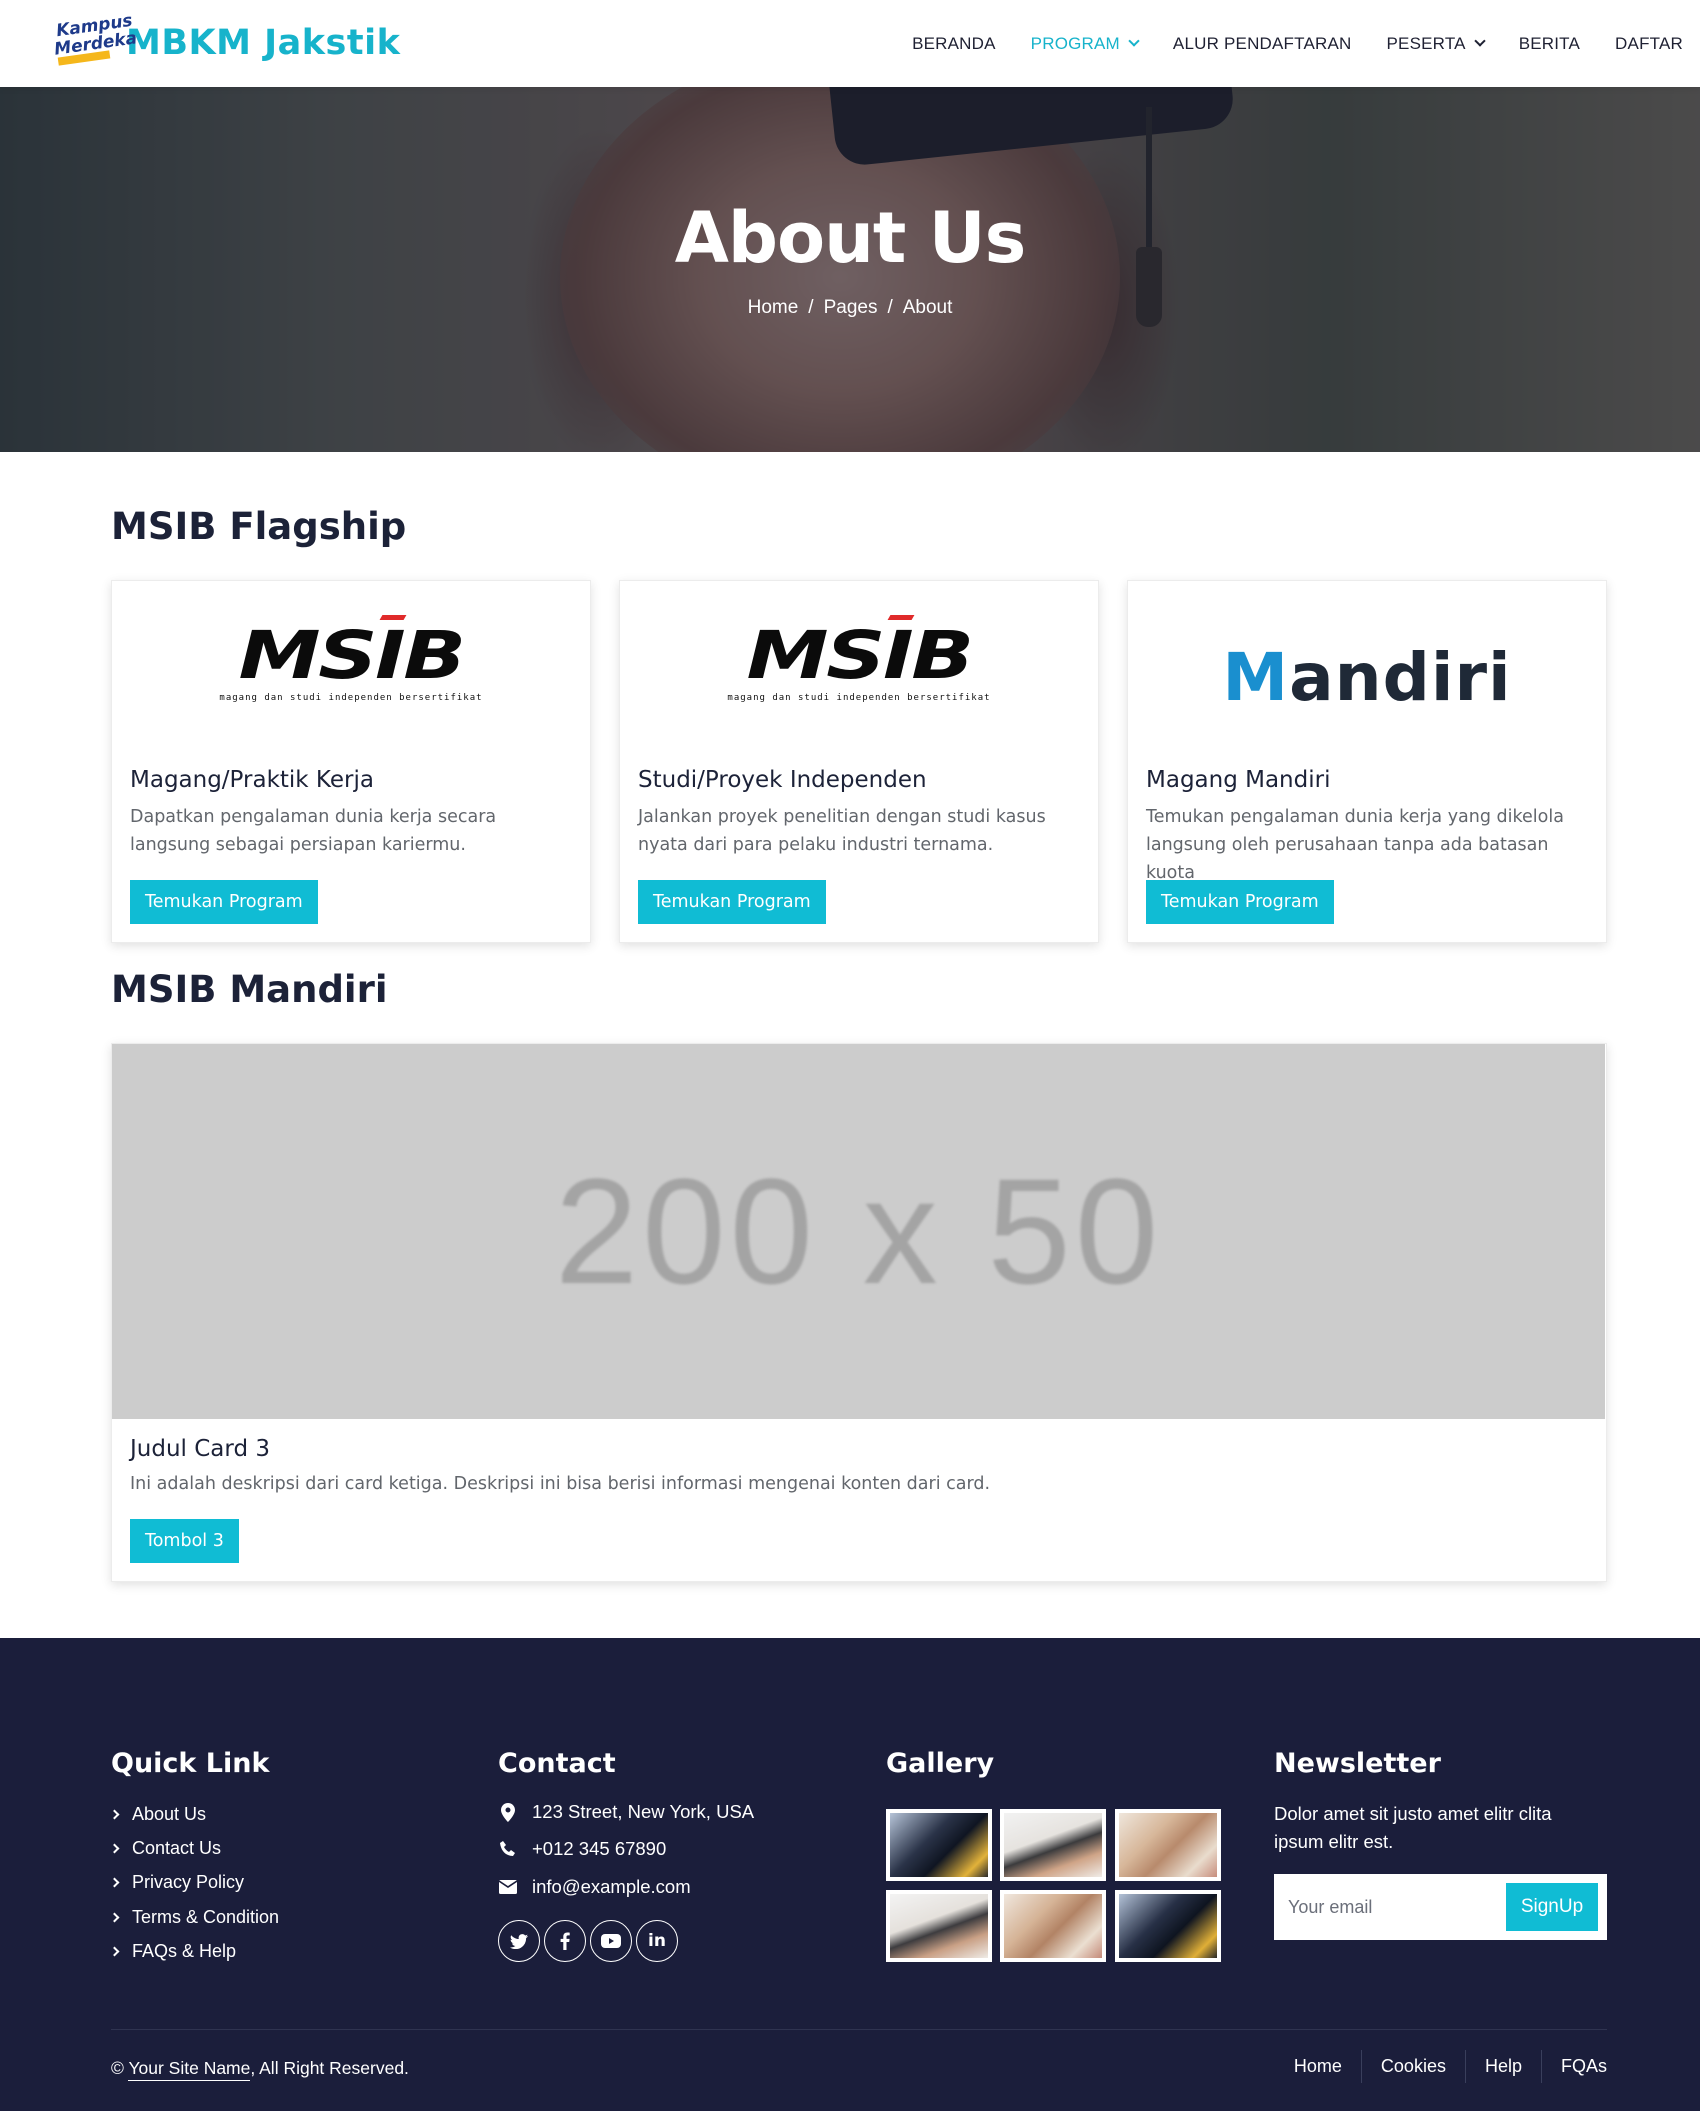 Image resolution: width=1700 pixels, height=2111 pixels. I want to click on footer-heading-quick-link: Quick Link, so click(190, 1763).